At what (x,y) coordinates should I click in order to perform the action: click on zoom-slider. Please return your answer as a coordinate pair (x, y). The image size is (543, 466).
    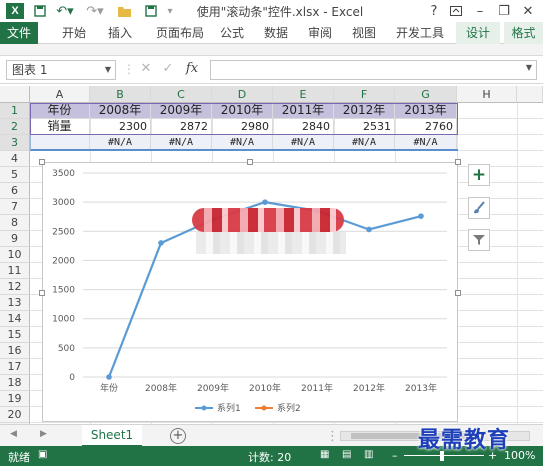
    Looking at the image, I should click on (444, 455).